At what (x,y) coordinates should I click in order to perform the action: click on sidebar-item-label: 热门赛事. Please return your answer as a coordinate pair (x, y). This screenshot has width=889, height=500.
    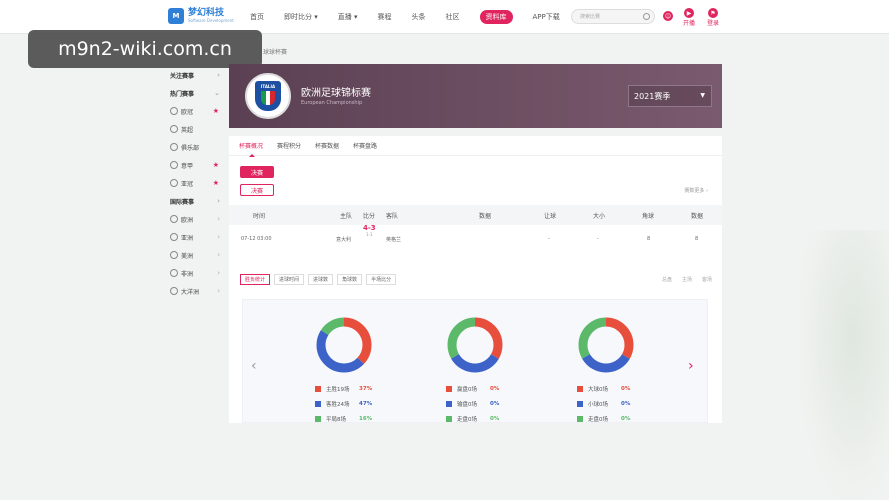
    Looking at the image, I should click on (182, 94).